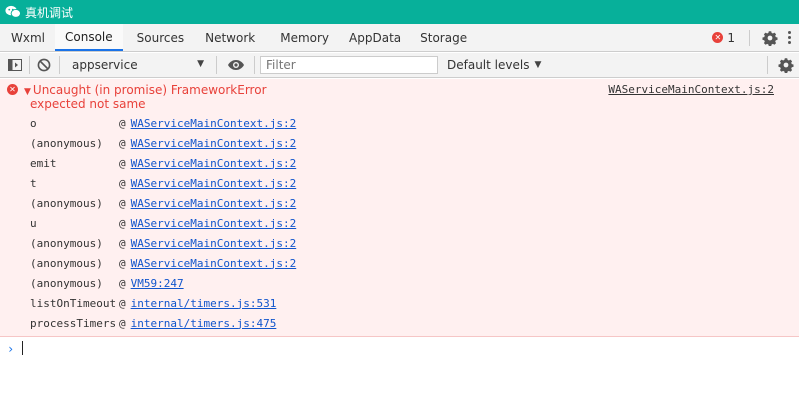 Image resolution: width=799 pixels, height=414 pixels. I want to click on error-message-text: Uncaught (in promise) FrameworkError, so click(149, 90).